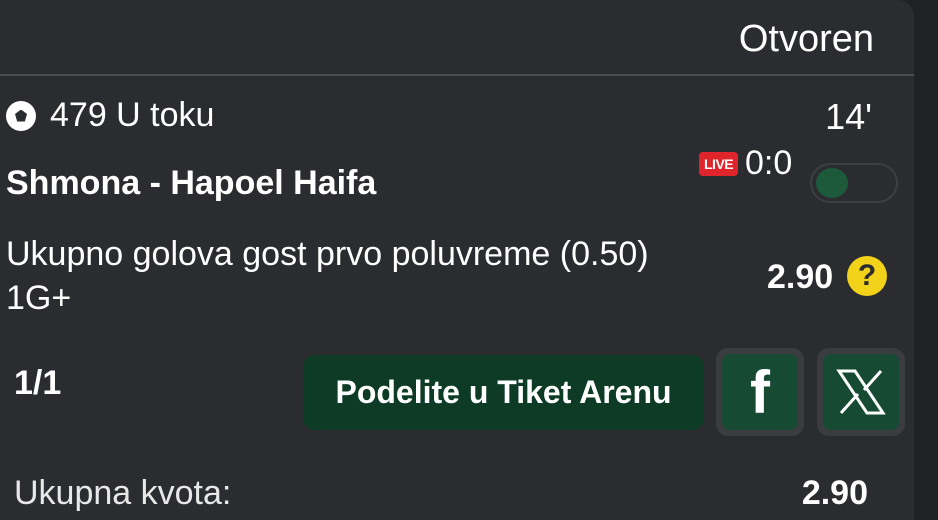 This screenshot has height=520, width=938. I want to click on live-badge: LIVE, so click(719, 164).